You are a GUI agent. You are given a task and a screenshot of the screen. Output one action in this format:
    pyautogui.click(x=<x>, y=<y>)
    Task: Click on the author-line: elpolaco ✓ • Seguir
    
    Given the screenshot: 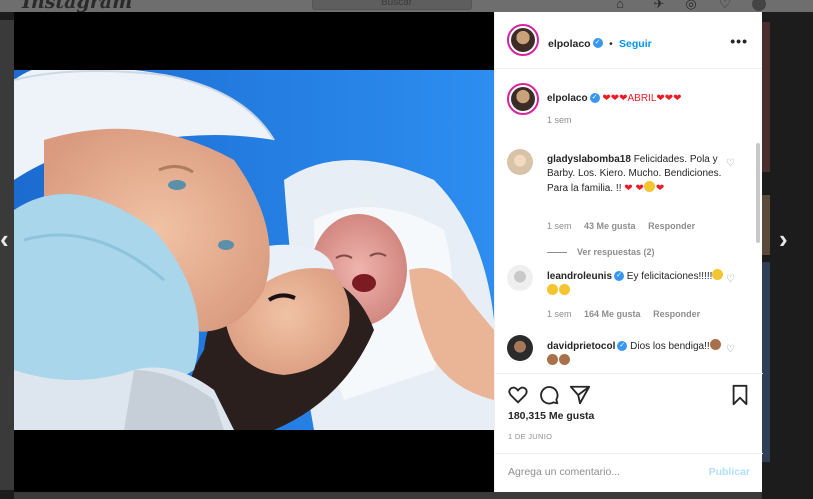 What is the action you would take?
    pyautogui.click(x=600, y=43)
    